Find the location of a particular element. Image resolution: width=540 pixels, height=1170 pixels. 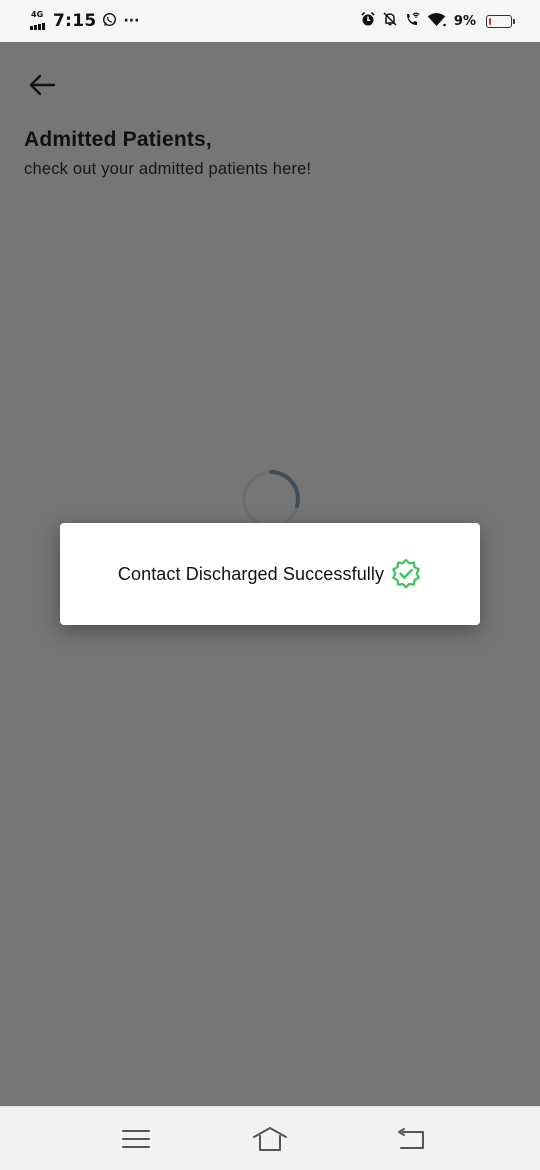

battery-level-fill is located at coordinates (490, 21).